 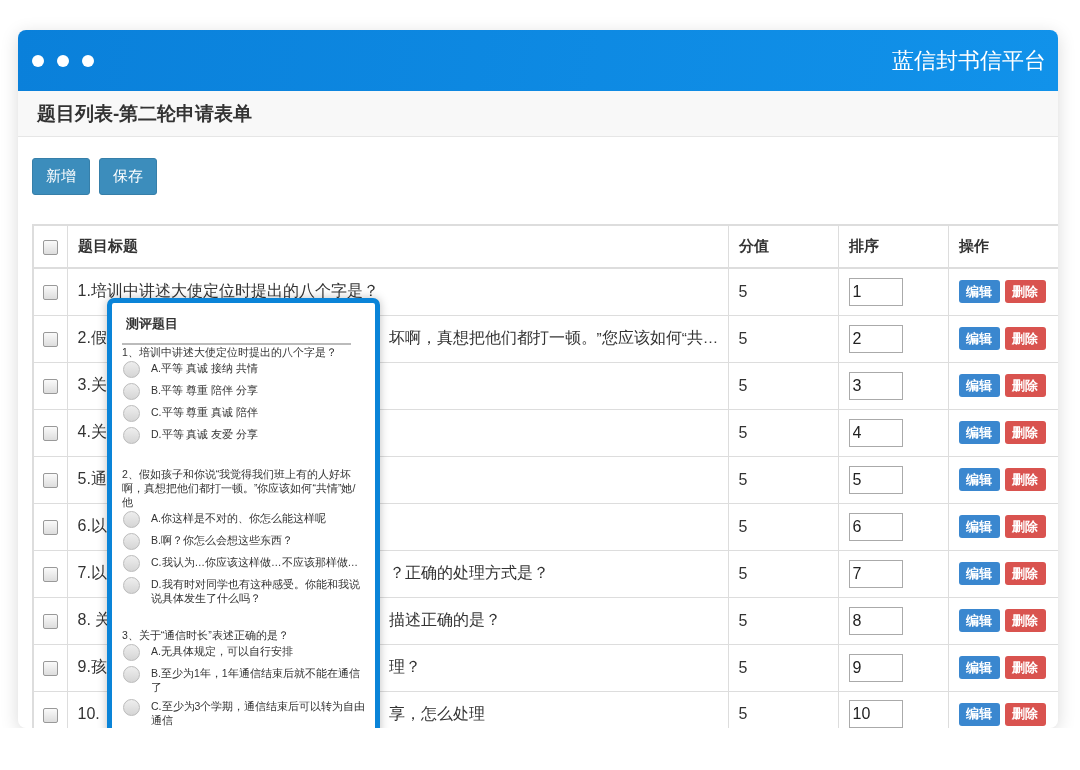 I want to click on table-cell-text: 描述正确的是？, so click(x=444, y=620).